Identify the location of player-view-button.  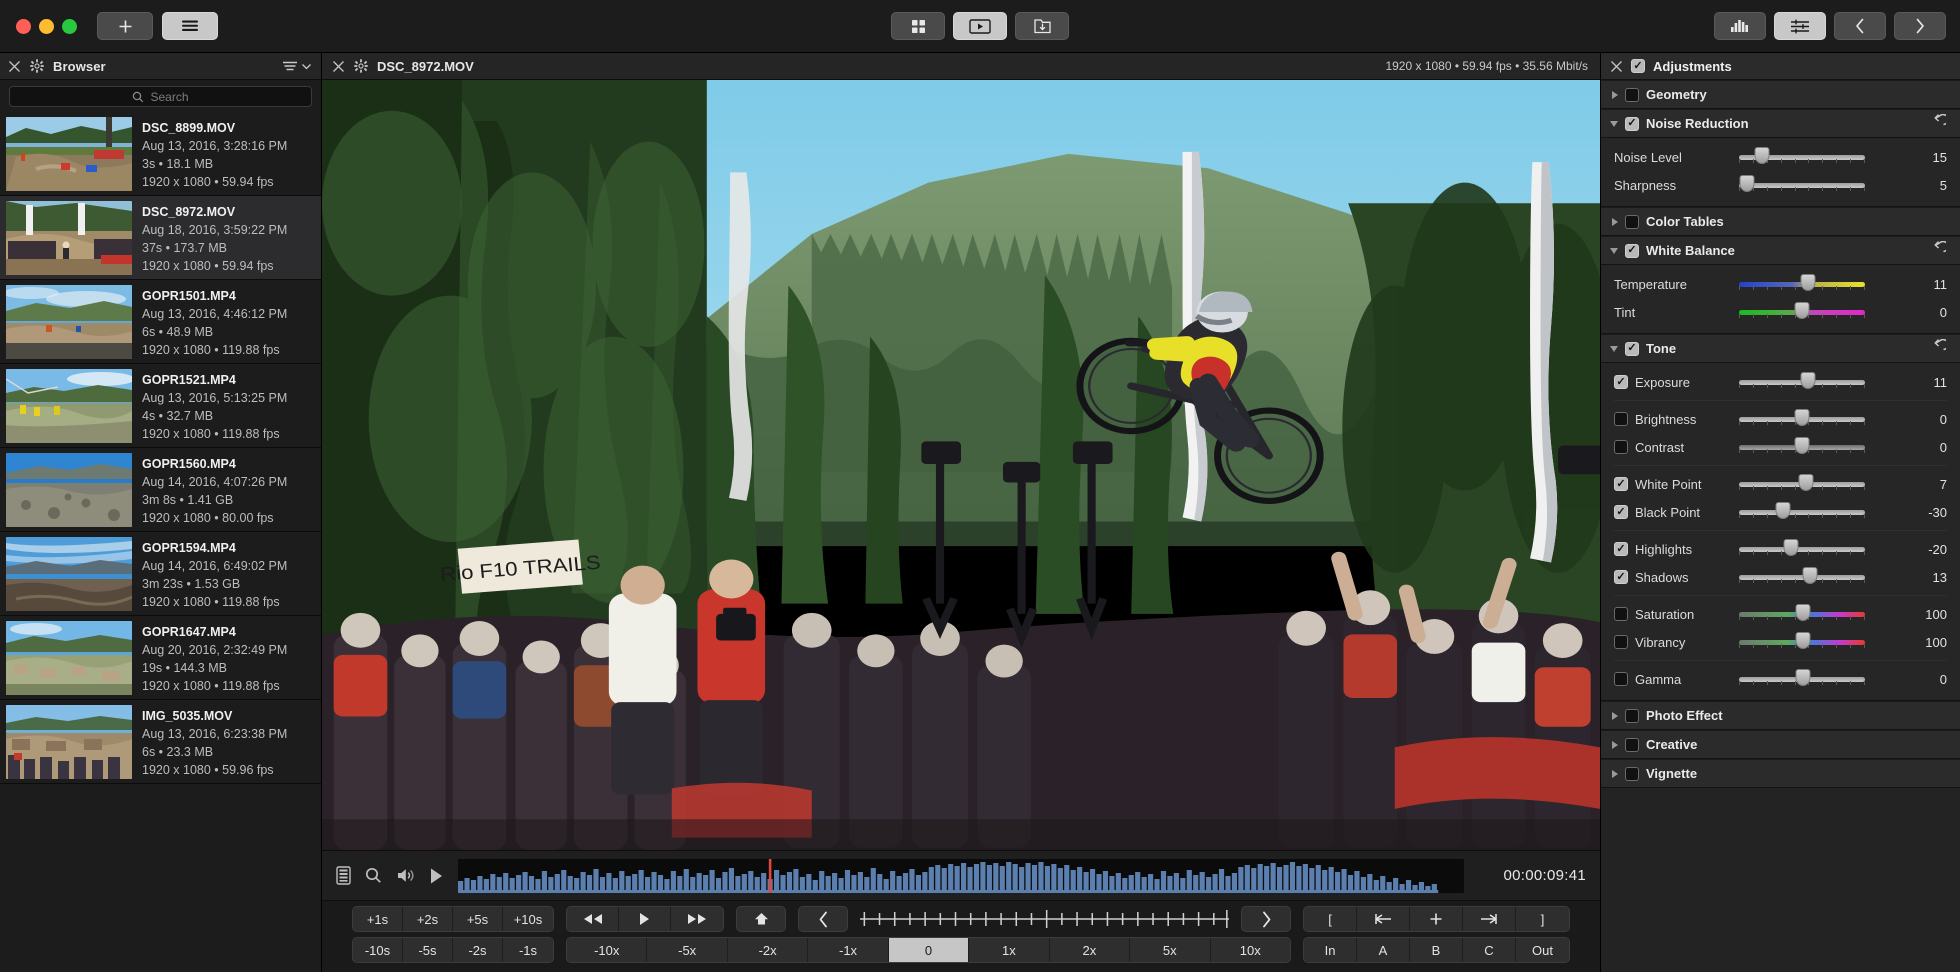
(980, 26).